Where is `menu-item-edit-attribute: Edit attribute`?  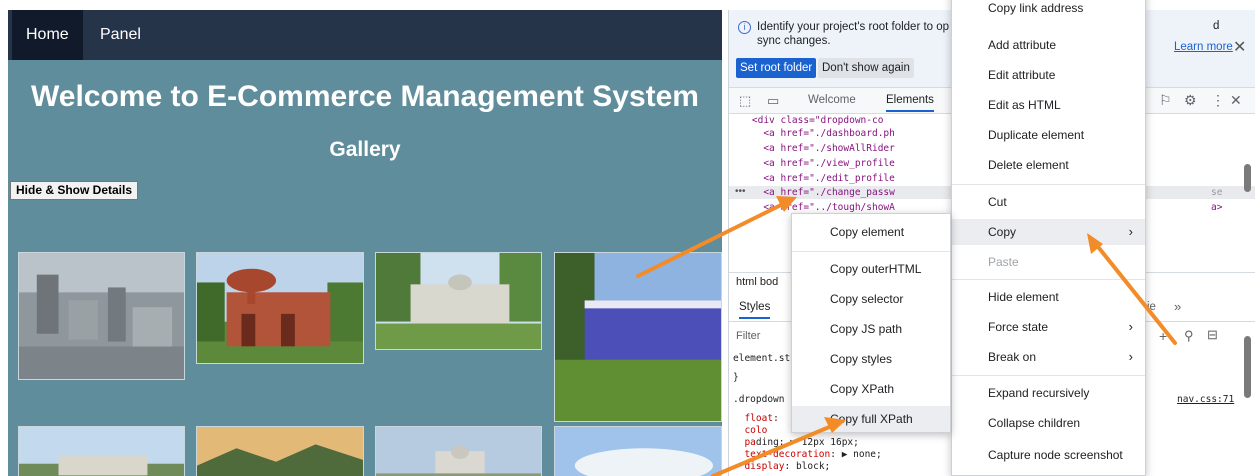 menu-item-edit-attribute: Edit attribute is located at coordinates (1048, 75).